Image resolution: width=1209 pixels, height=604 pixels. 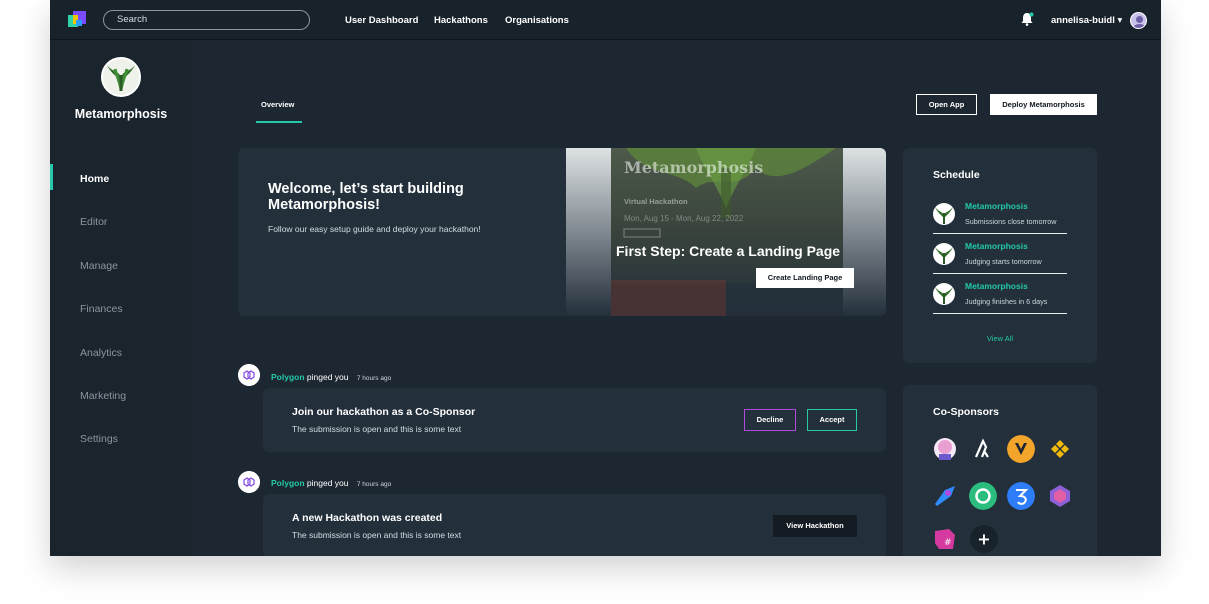 I want to click on chevron-down-icon: ▾, so click(x=1120, y=20).